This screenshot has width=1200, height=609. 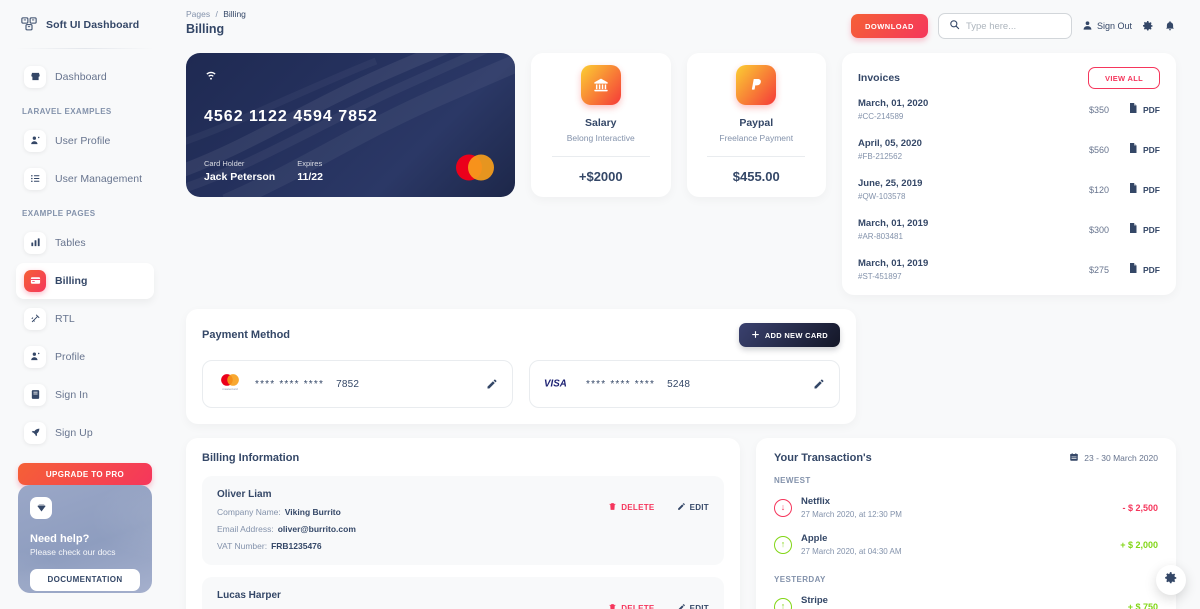 I want to click on invoice-id: #FB-212562, so click(x=880, y=156).